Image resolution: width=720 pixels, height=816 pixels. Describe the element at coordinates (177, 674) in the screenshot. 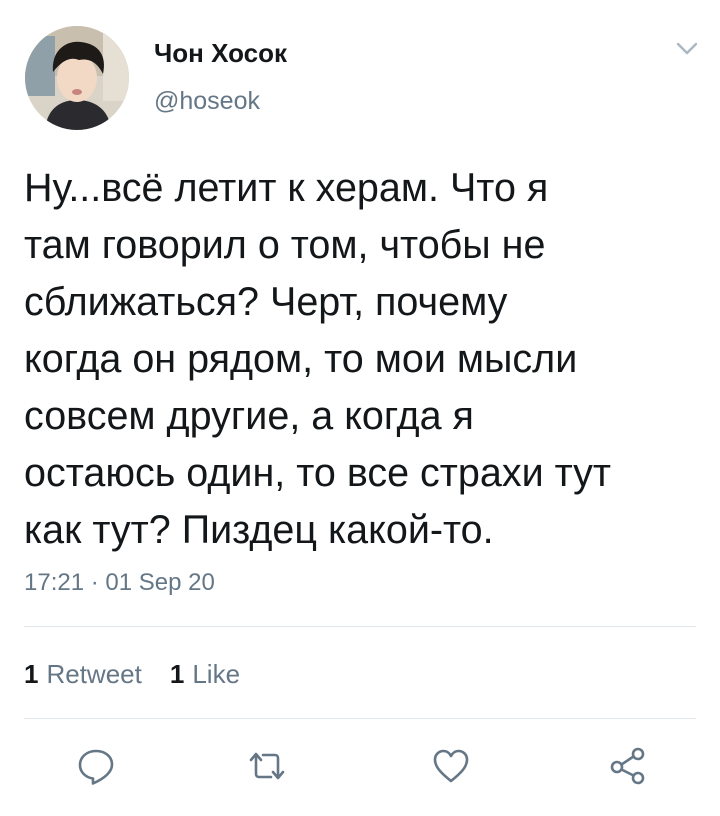

I see `like-count: 1` at that location.